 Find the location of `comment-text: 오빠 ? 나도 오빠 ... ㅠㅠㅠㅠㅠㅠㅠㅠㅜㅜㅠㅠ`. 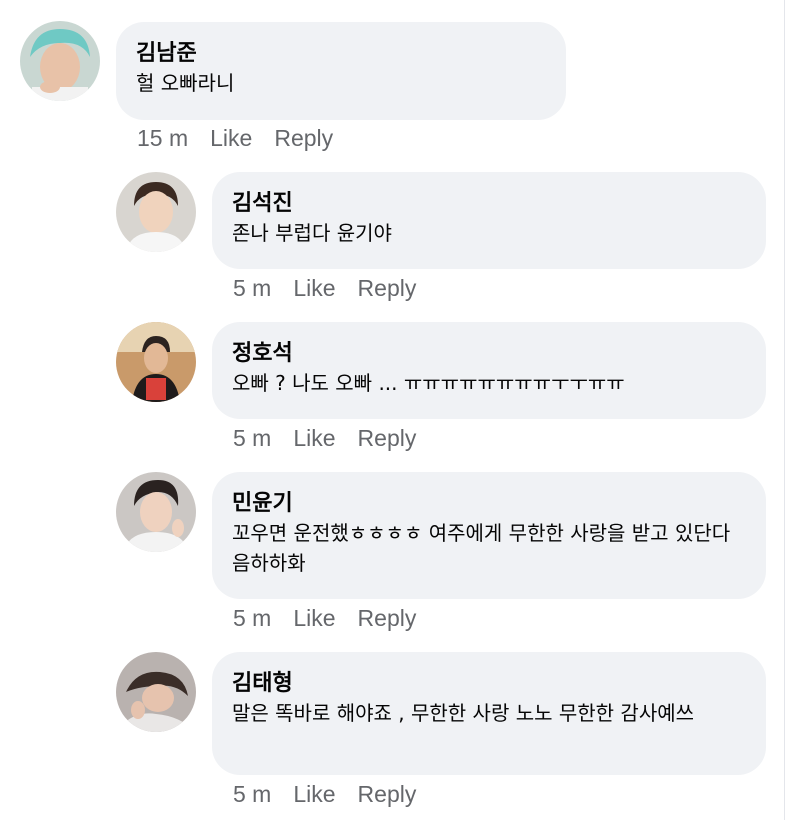

comment-text: 오빠 ? 나도 오빠 ... ㅠㅠㅠㅠㅠㅠㅠㅠㅜㅜㅠㅠ is located at coordinates (428, 383).